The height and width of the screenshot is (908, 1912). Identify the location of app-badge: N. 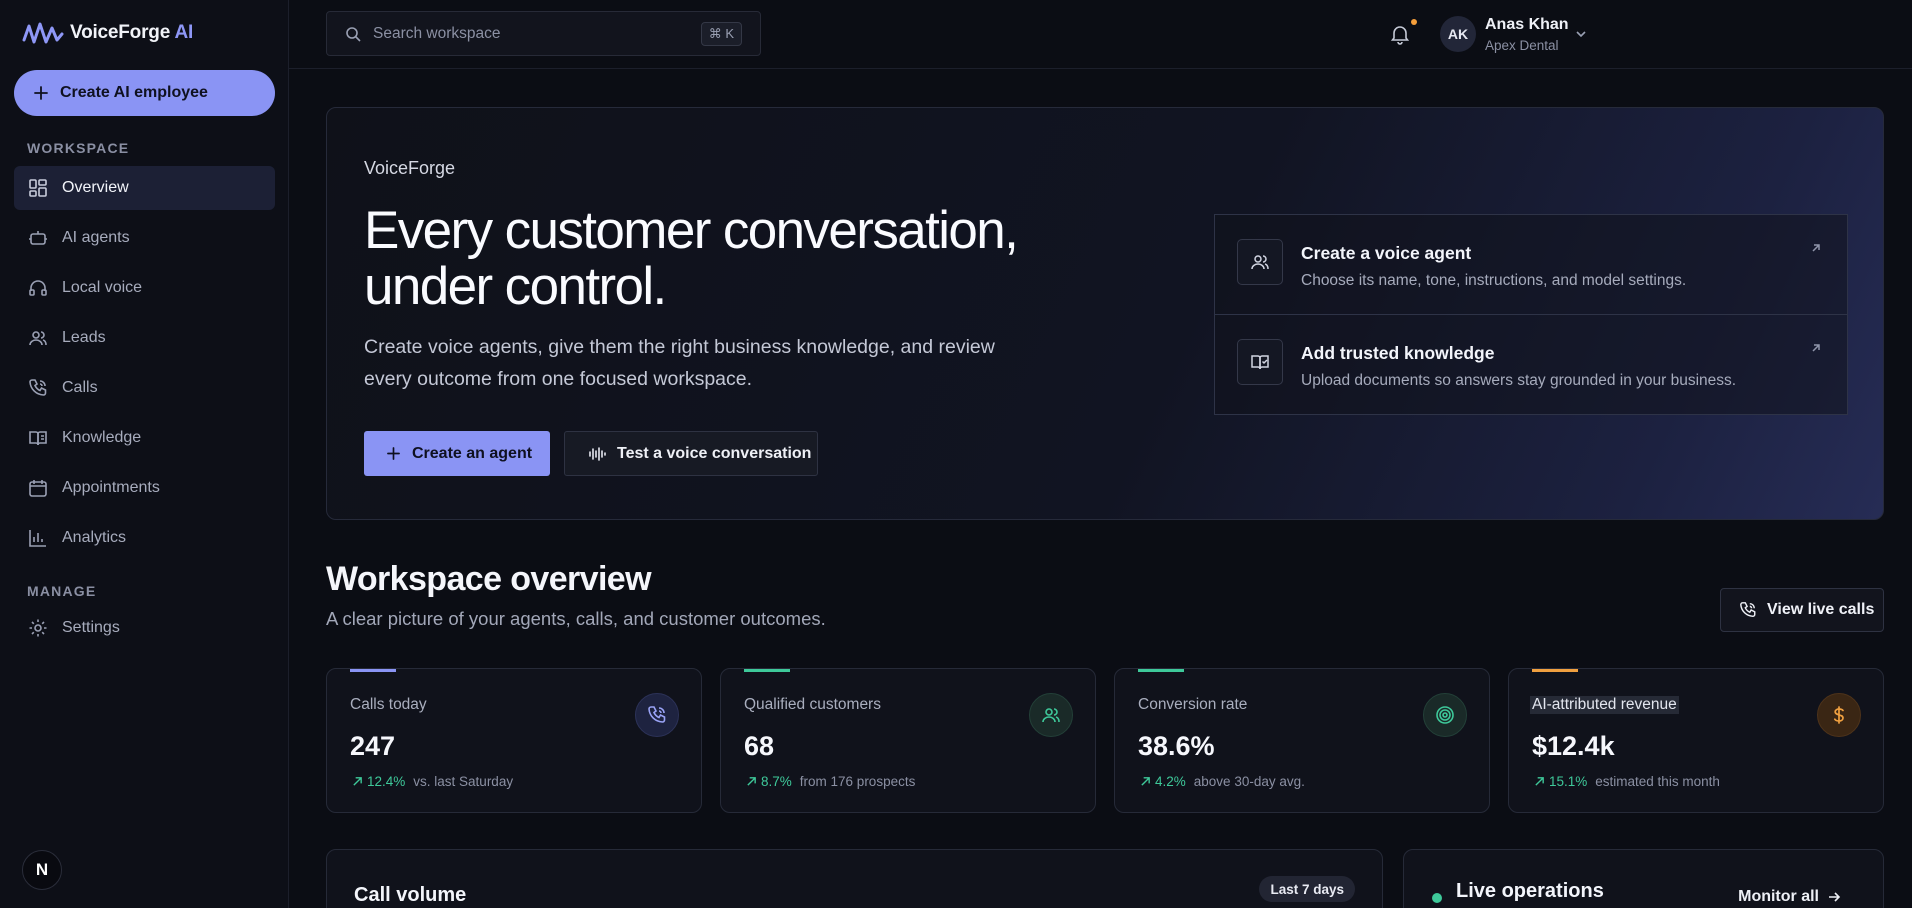
(42, 870).